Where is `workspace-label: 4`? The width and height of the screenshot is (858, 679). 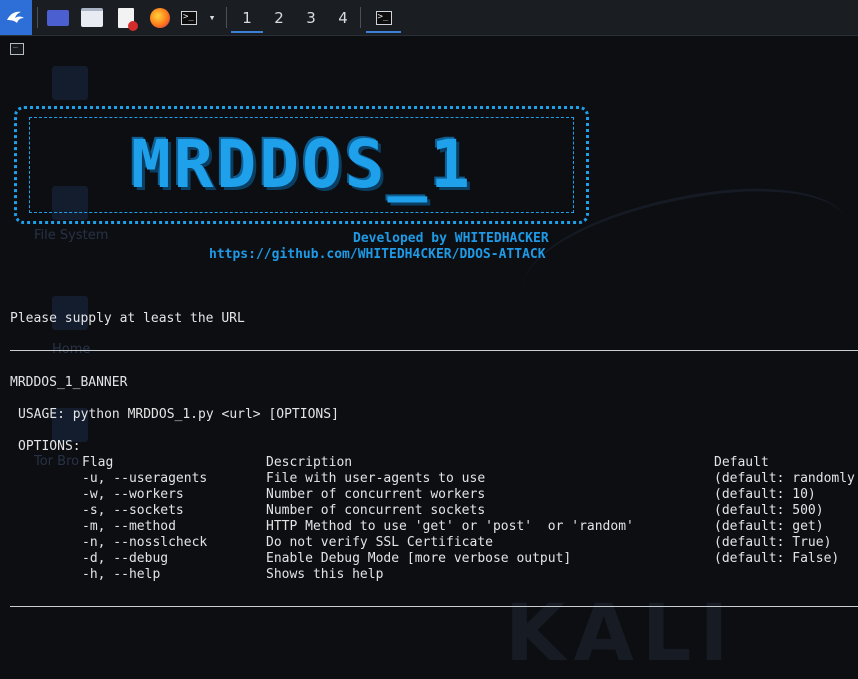
workspace-label: 4 is located at coordinates (343, 17).